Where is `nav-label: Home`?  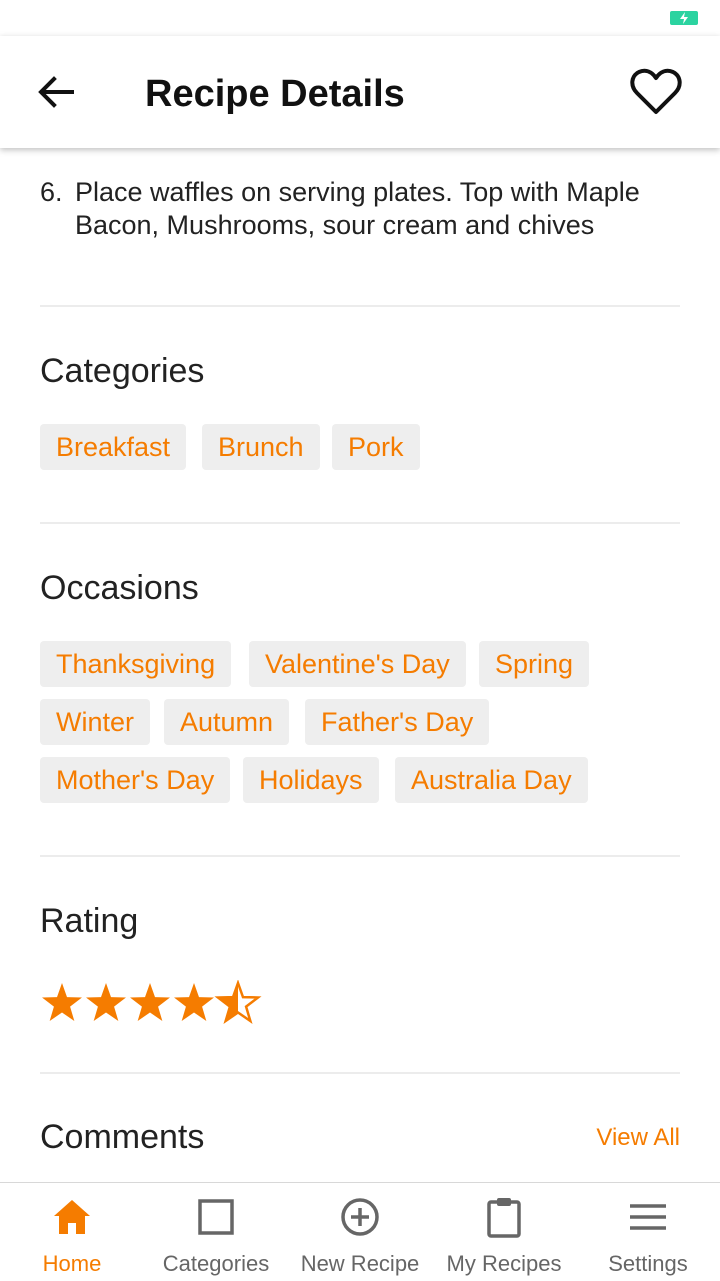
nav-label: Home is located at coordinates (72, 1263).